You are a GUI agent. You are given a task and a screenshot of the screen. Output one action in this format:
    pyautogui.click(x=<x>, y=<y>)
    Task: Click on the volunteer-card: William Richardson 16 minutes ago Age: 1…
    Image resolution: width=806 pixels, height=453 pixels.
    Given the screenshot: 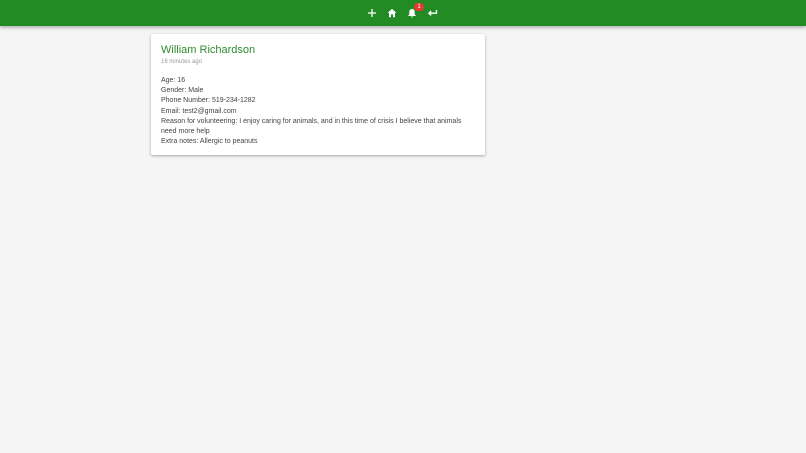 What is the action you would take?
    pyautogui.click(x=318, y=94)
    